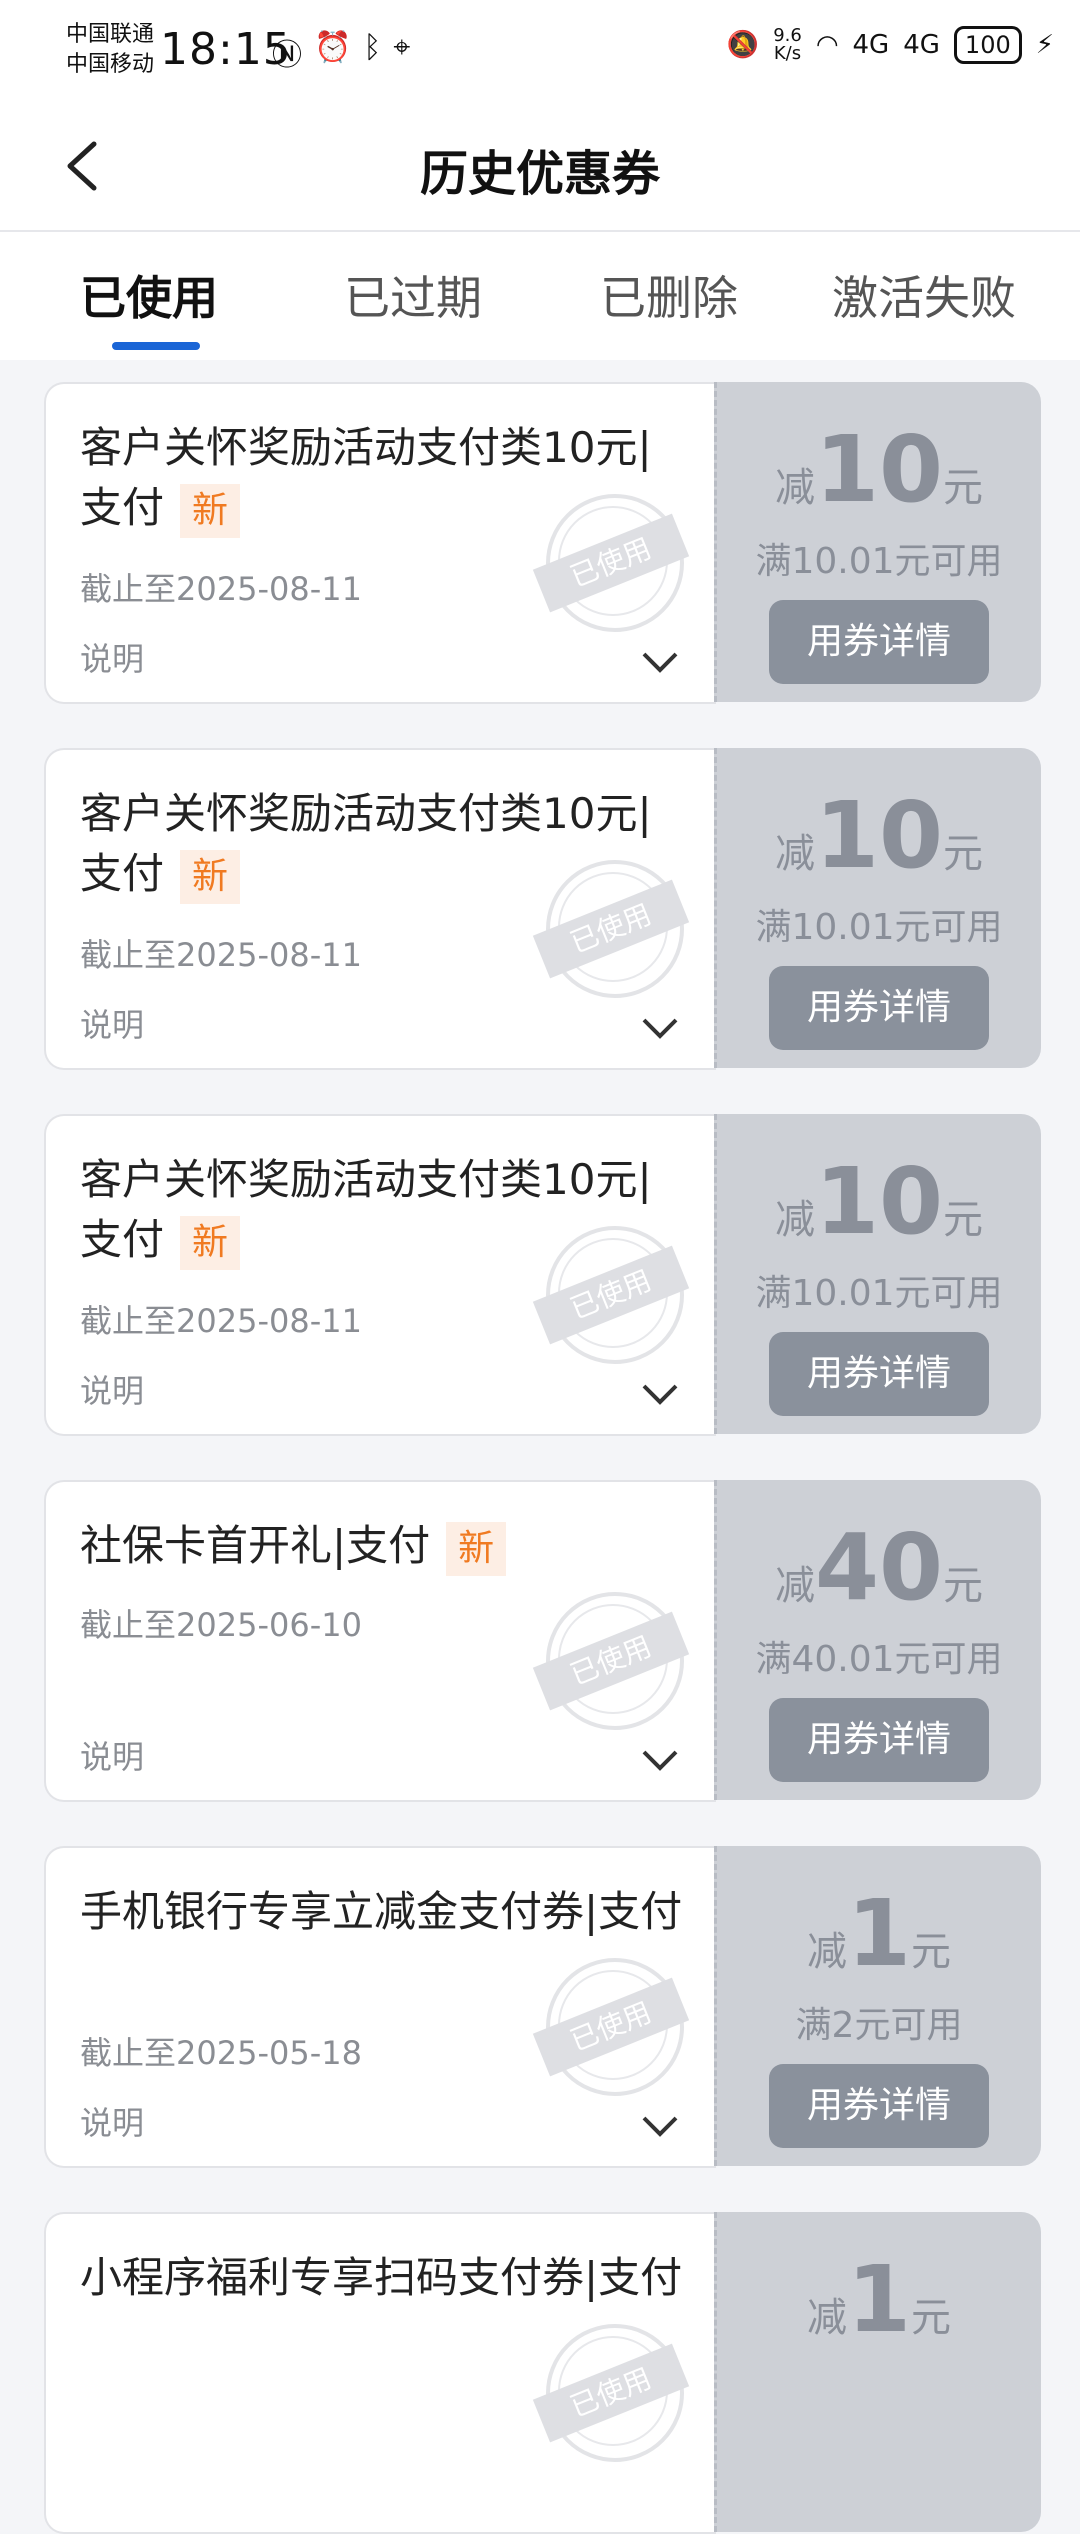  I want to click on alarm-icon: ⏰, so click(333, 47).